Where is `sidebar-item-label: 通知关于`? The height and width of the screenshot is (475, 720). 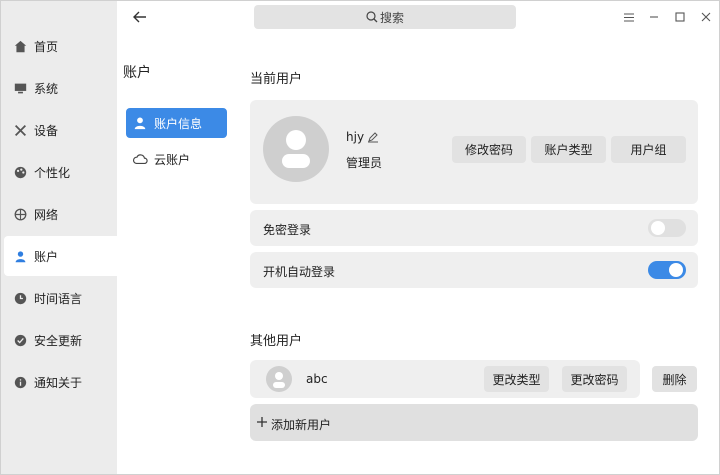 sidebar-item-label: 通知关于 is located at coordinates (58, 382).